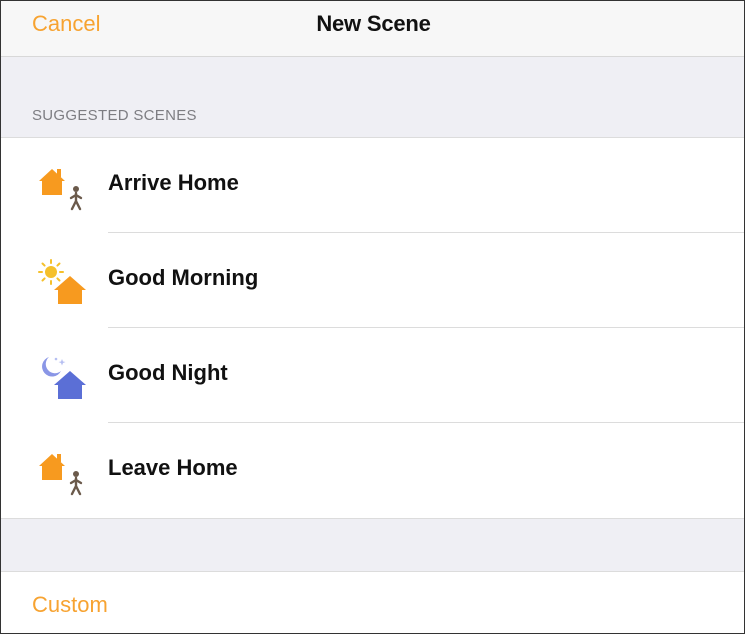  I want to click on section-header-suggested-scenes: SUGGESTED SCENES, so click(114, 115).